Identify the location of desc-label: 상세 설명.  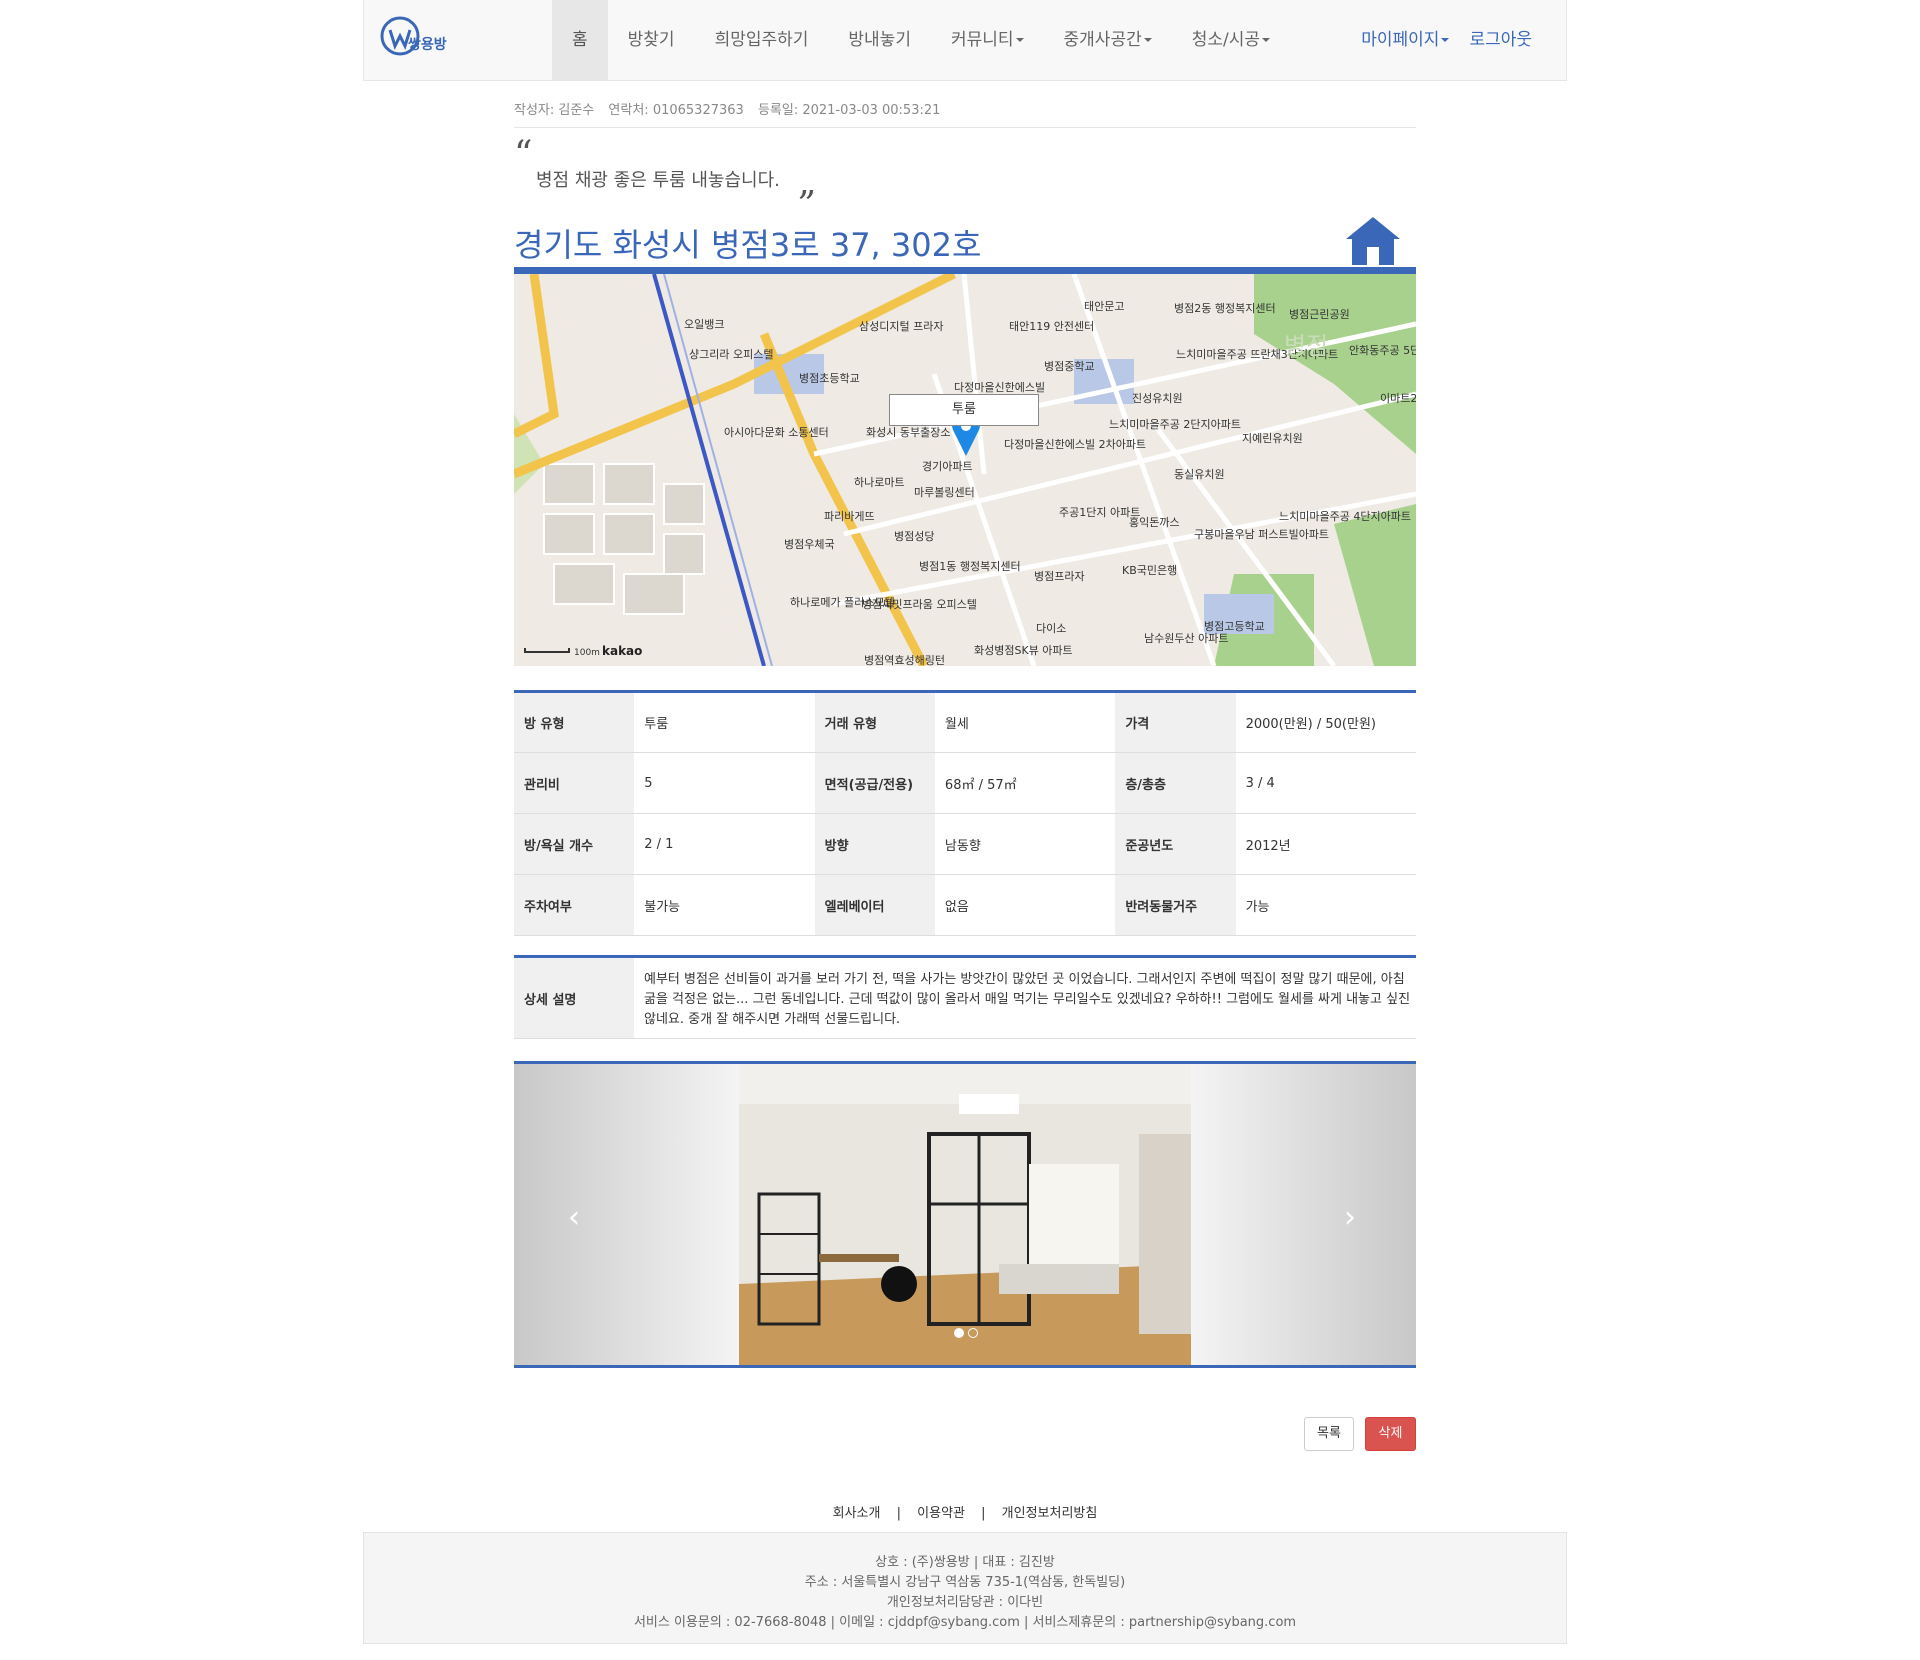
(574, 998).